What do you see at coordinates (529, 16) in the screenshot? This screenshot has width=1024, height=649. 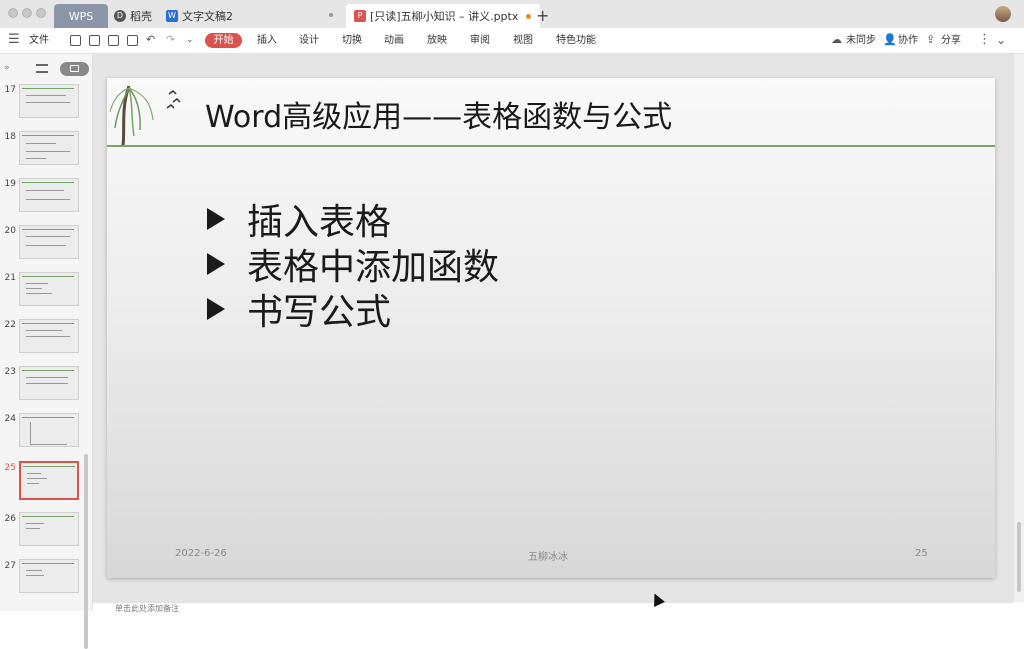 I see `unsaved-indicator-icon` at bounding box center [529, 16].